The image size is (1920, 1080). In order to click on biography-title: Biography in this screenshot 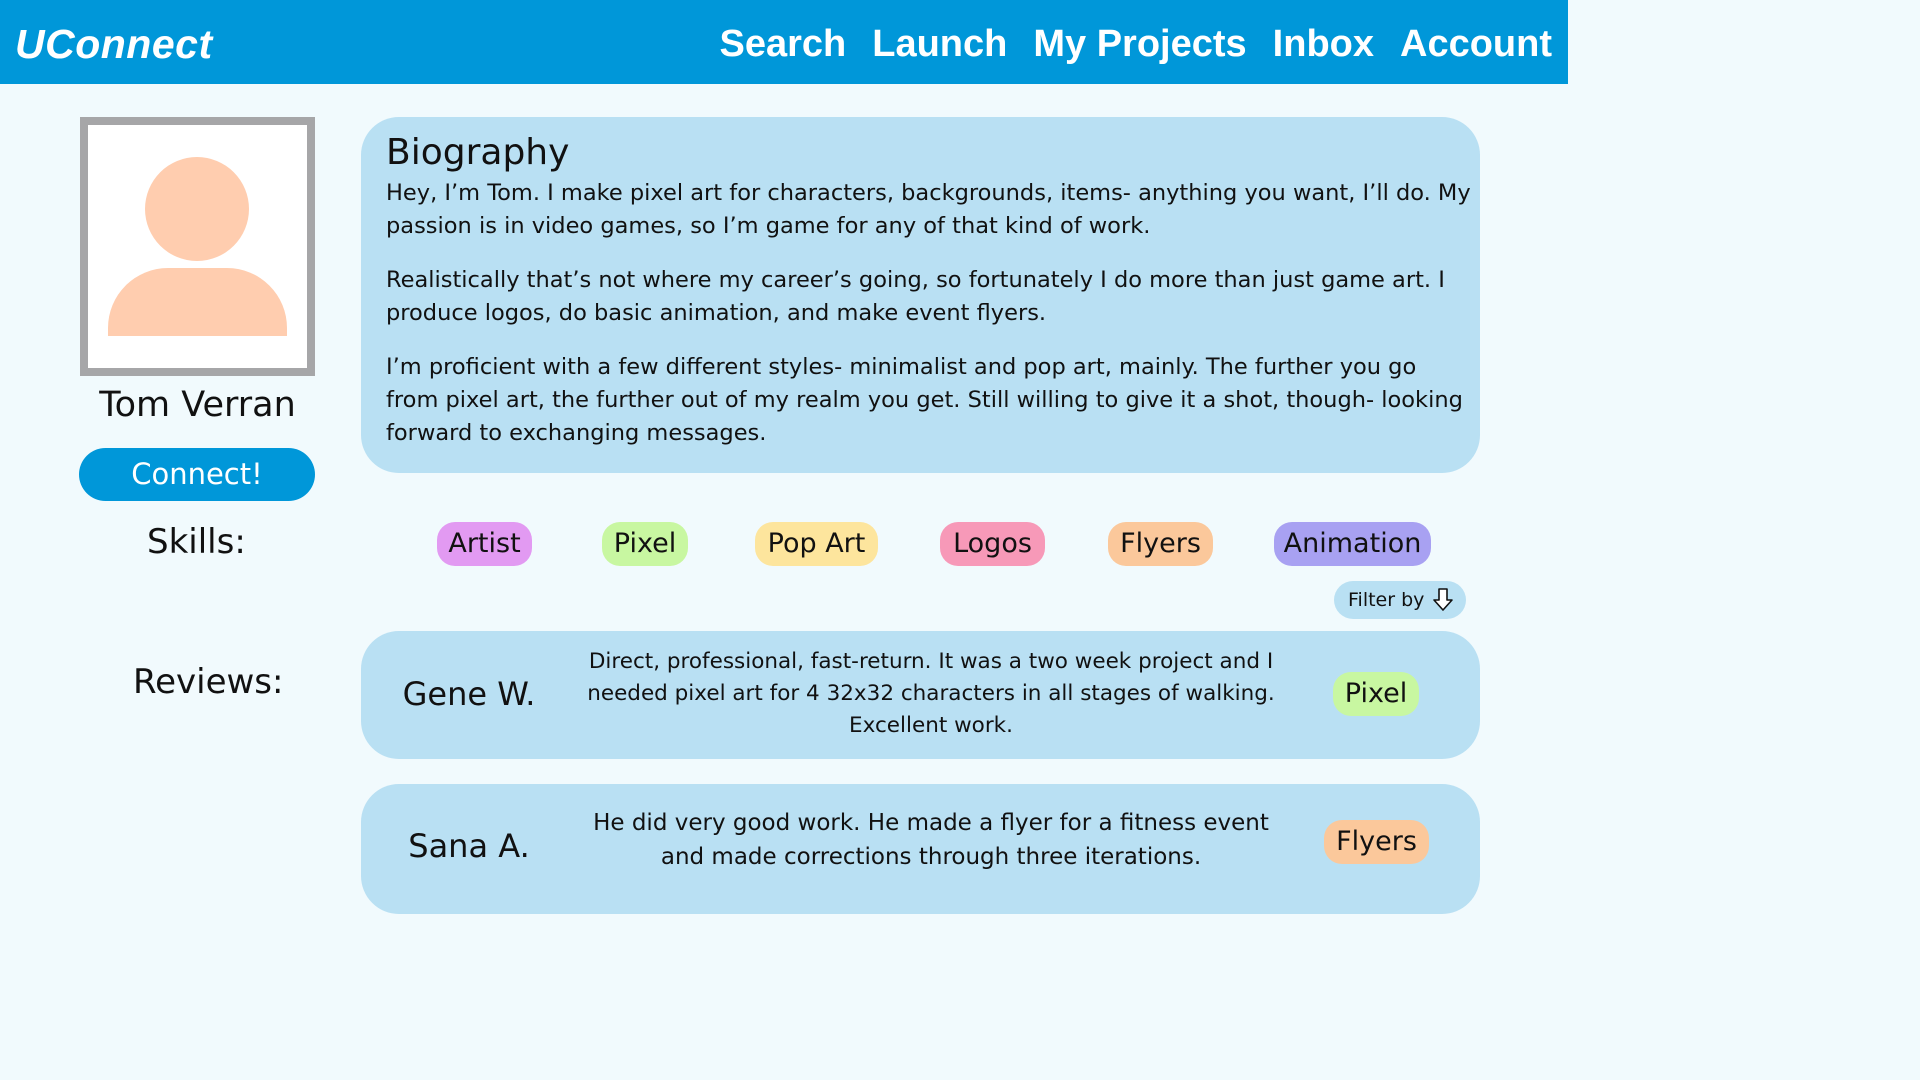, I will do `click(478, 152)`.